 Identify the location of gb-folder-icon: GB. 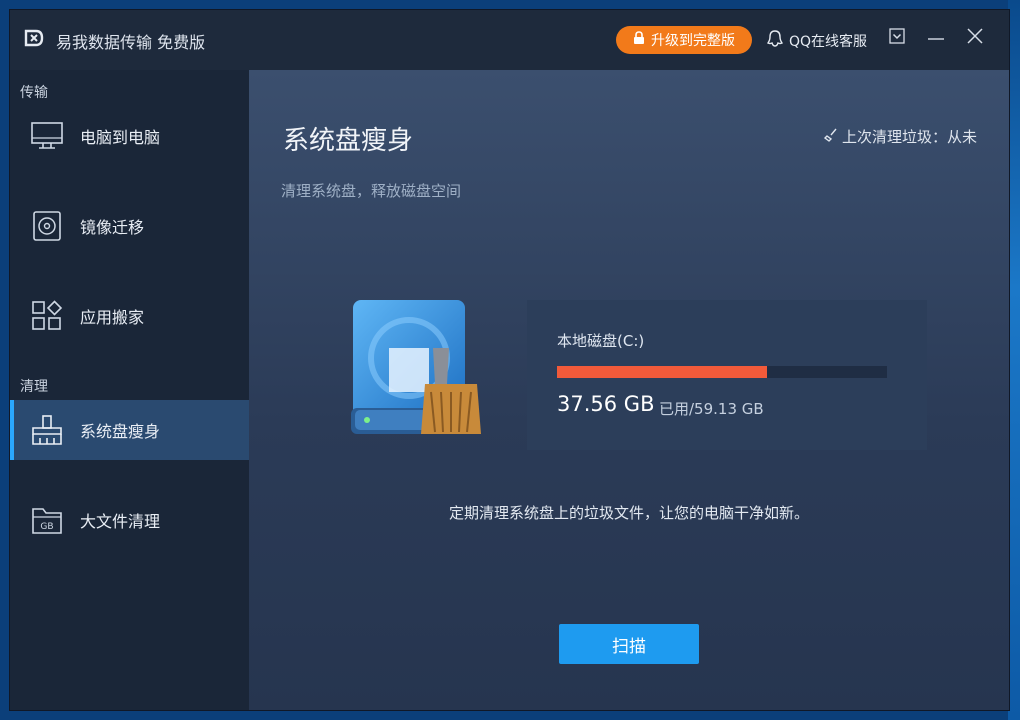
(47, 520).